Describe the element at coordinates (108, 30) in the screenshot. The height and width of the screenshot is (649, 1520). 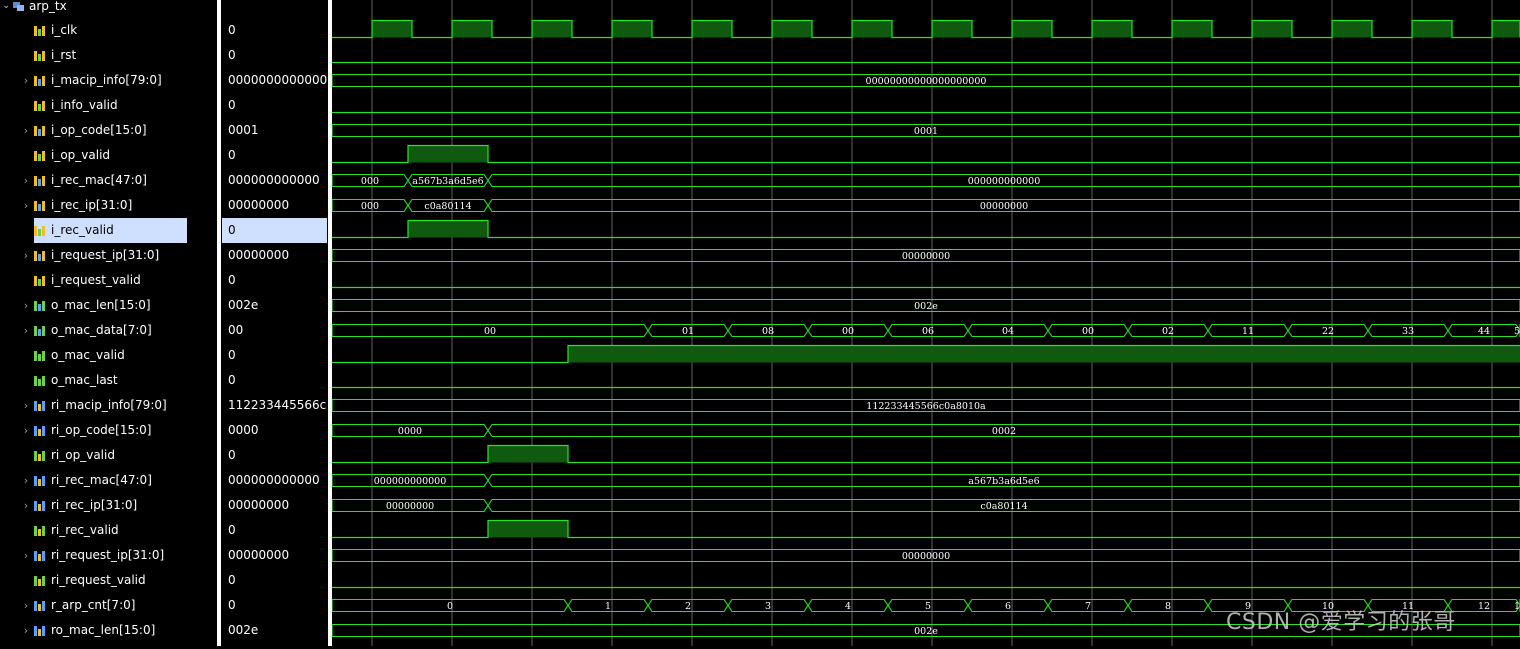
I see `signal-row: i_clk` at that location.